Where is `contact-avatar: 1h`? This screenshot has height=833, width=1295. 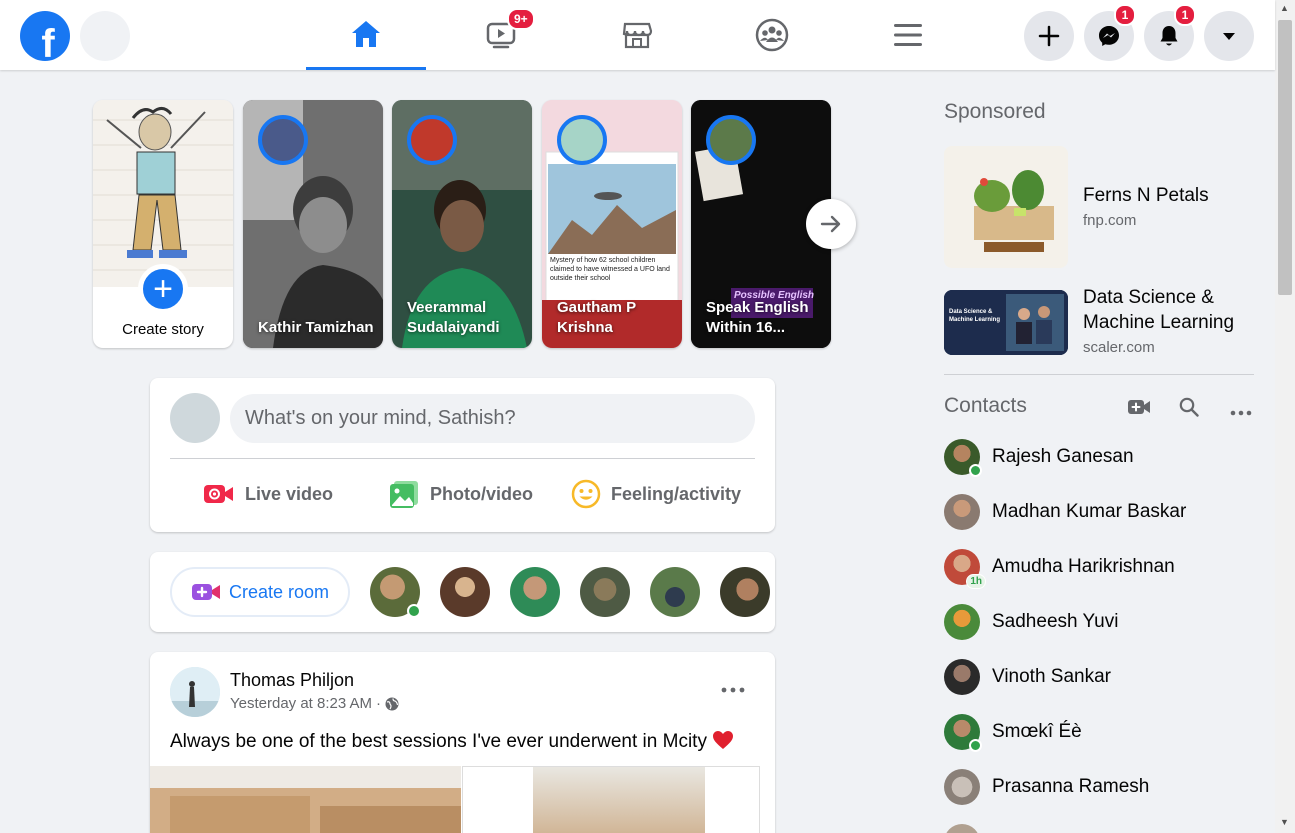
contact-avatar: 1h is located at coordinates (965, 569).